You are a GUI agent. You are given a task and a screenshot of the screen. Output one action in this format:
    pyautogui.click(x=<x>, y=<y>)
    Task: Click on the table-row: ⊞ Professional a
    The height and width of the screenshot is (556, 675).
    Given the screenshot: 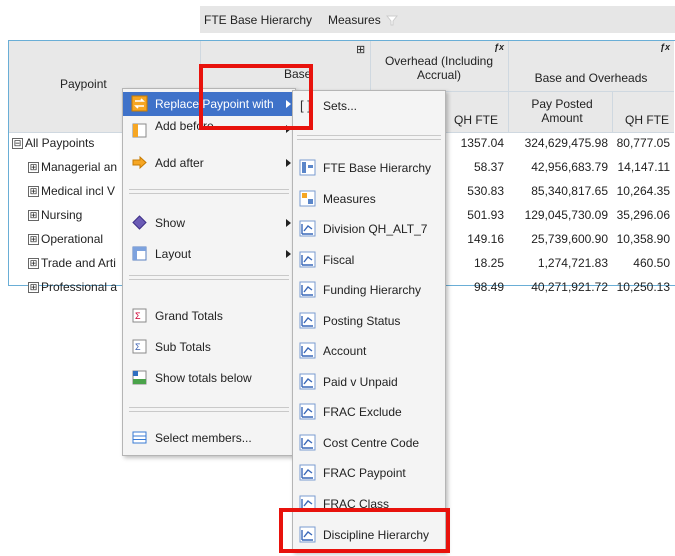 What is the action you would take?
    pyautogui.click(x=72, y=287)
    